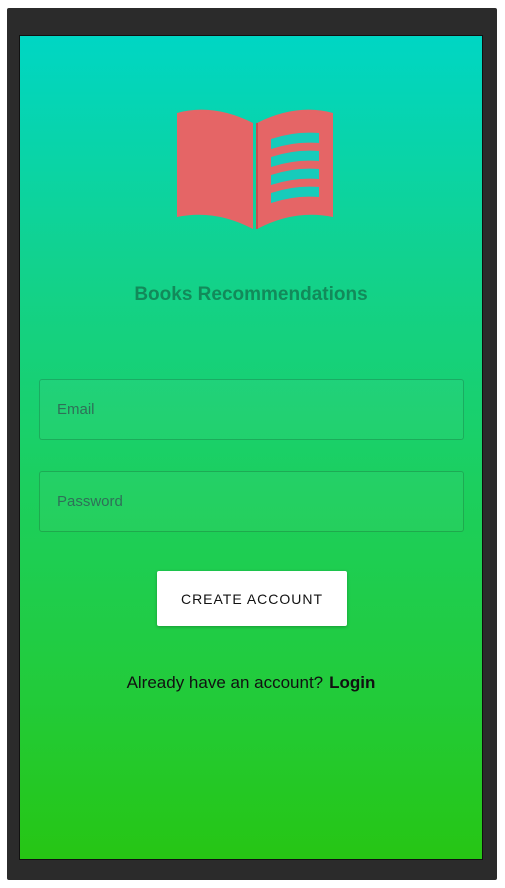  Describe the element at coordinates (352, 682) in the screenshot. I see `login-link: Login` at that location.